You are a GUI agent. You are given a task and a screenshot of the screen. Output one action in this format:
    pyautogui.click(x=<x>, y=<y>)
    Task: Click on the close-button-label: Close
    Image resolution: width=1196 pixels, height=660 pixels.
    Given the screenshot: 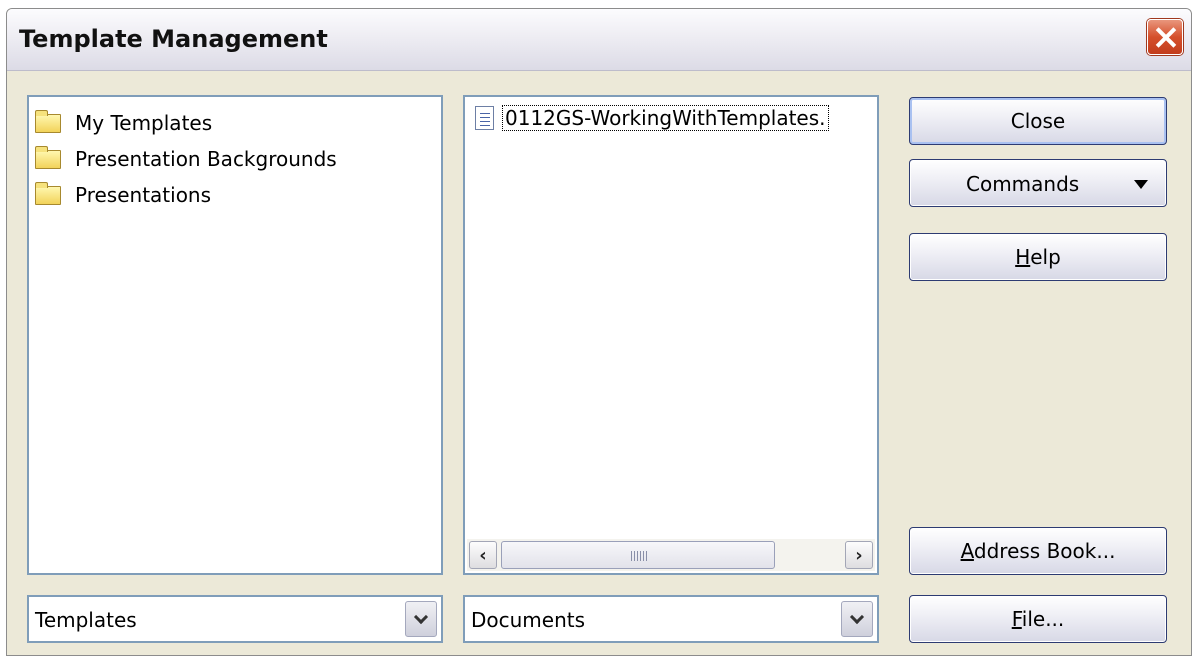 What is the action you would take?
    pyautogui.click(x=1038, y=121)
    